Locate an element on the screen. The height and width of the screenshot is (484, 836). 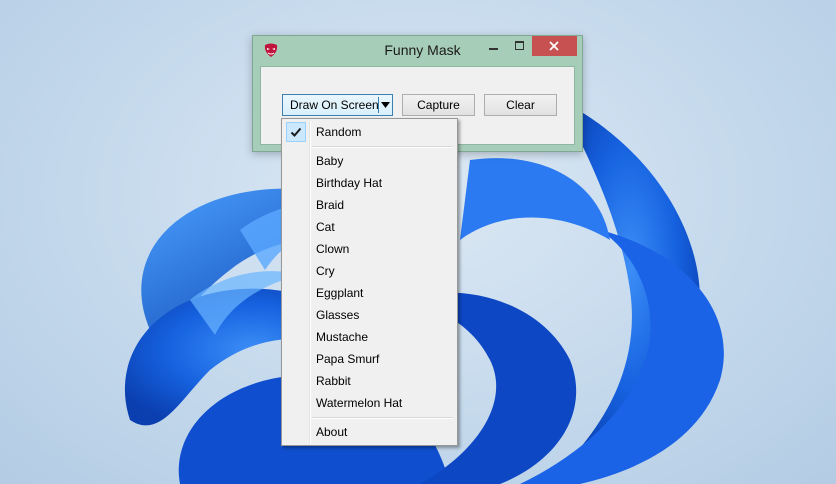
menu-item-random: Random is located at coordinates (369, 132).